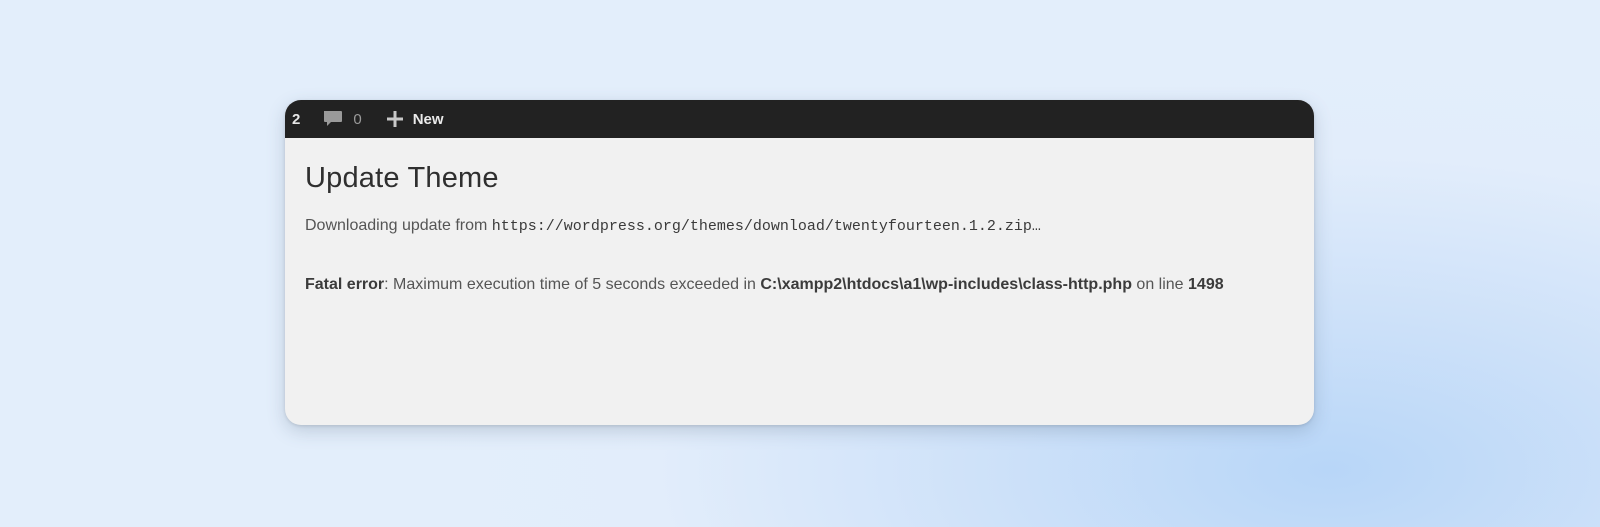 The image size is (1600, 527). I want to click on new-label: New, so click(428, 119).